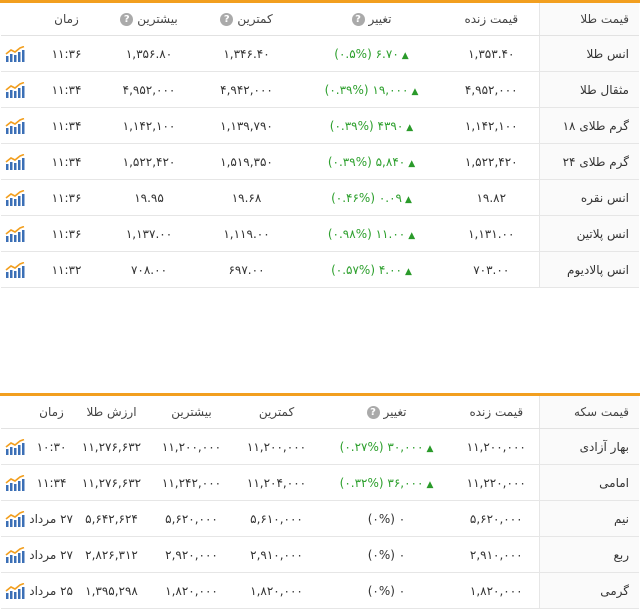  I want to click on live-price: ۱,۱۳۱.۰۰, so click(491, 233).